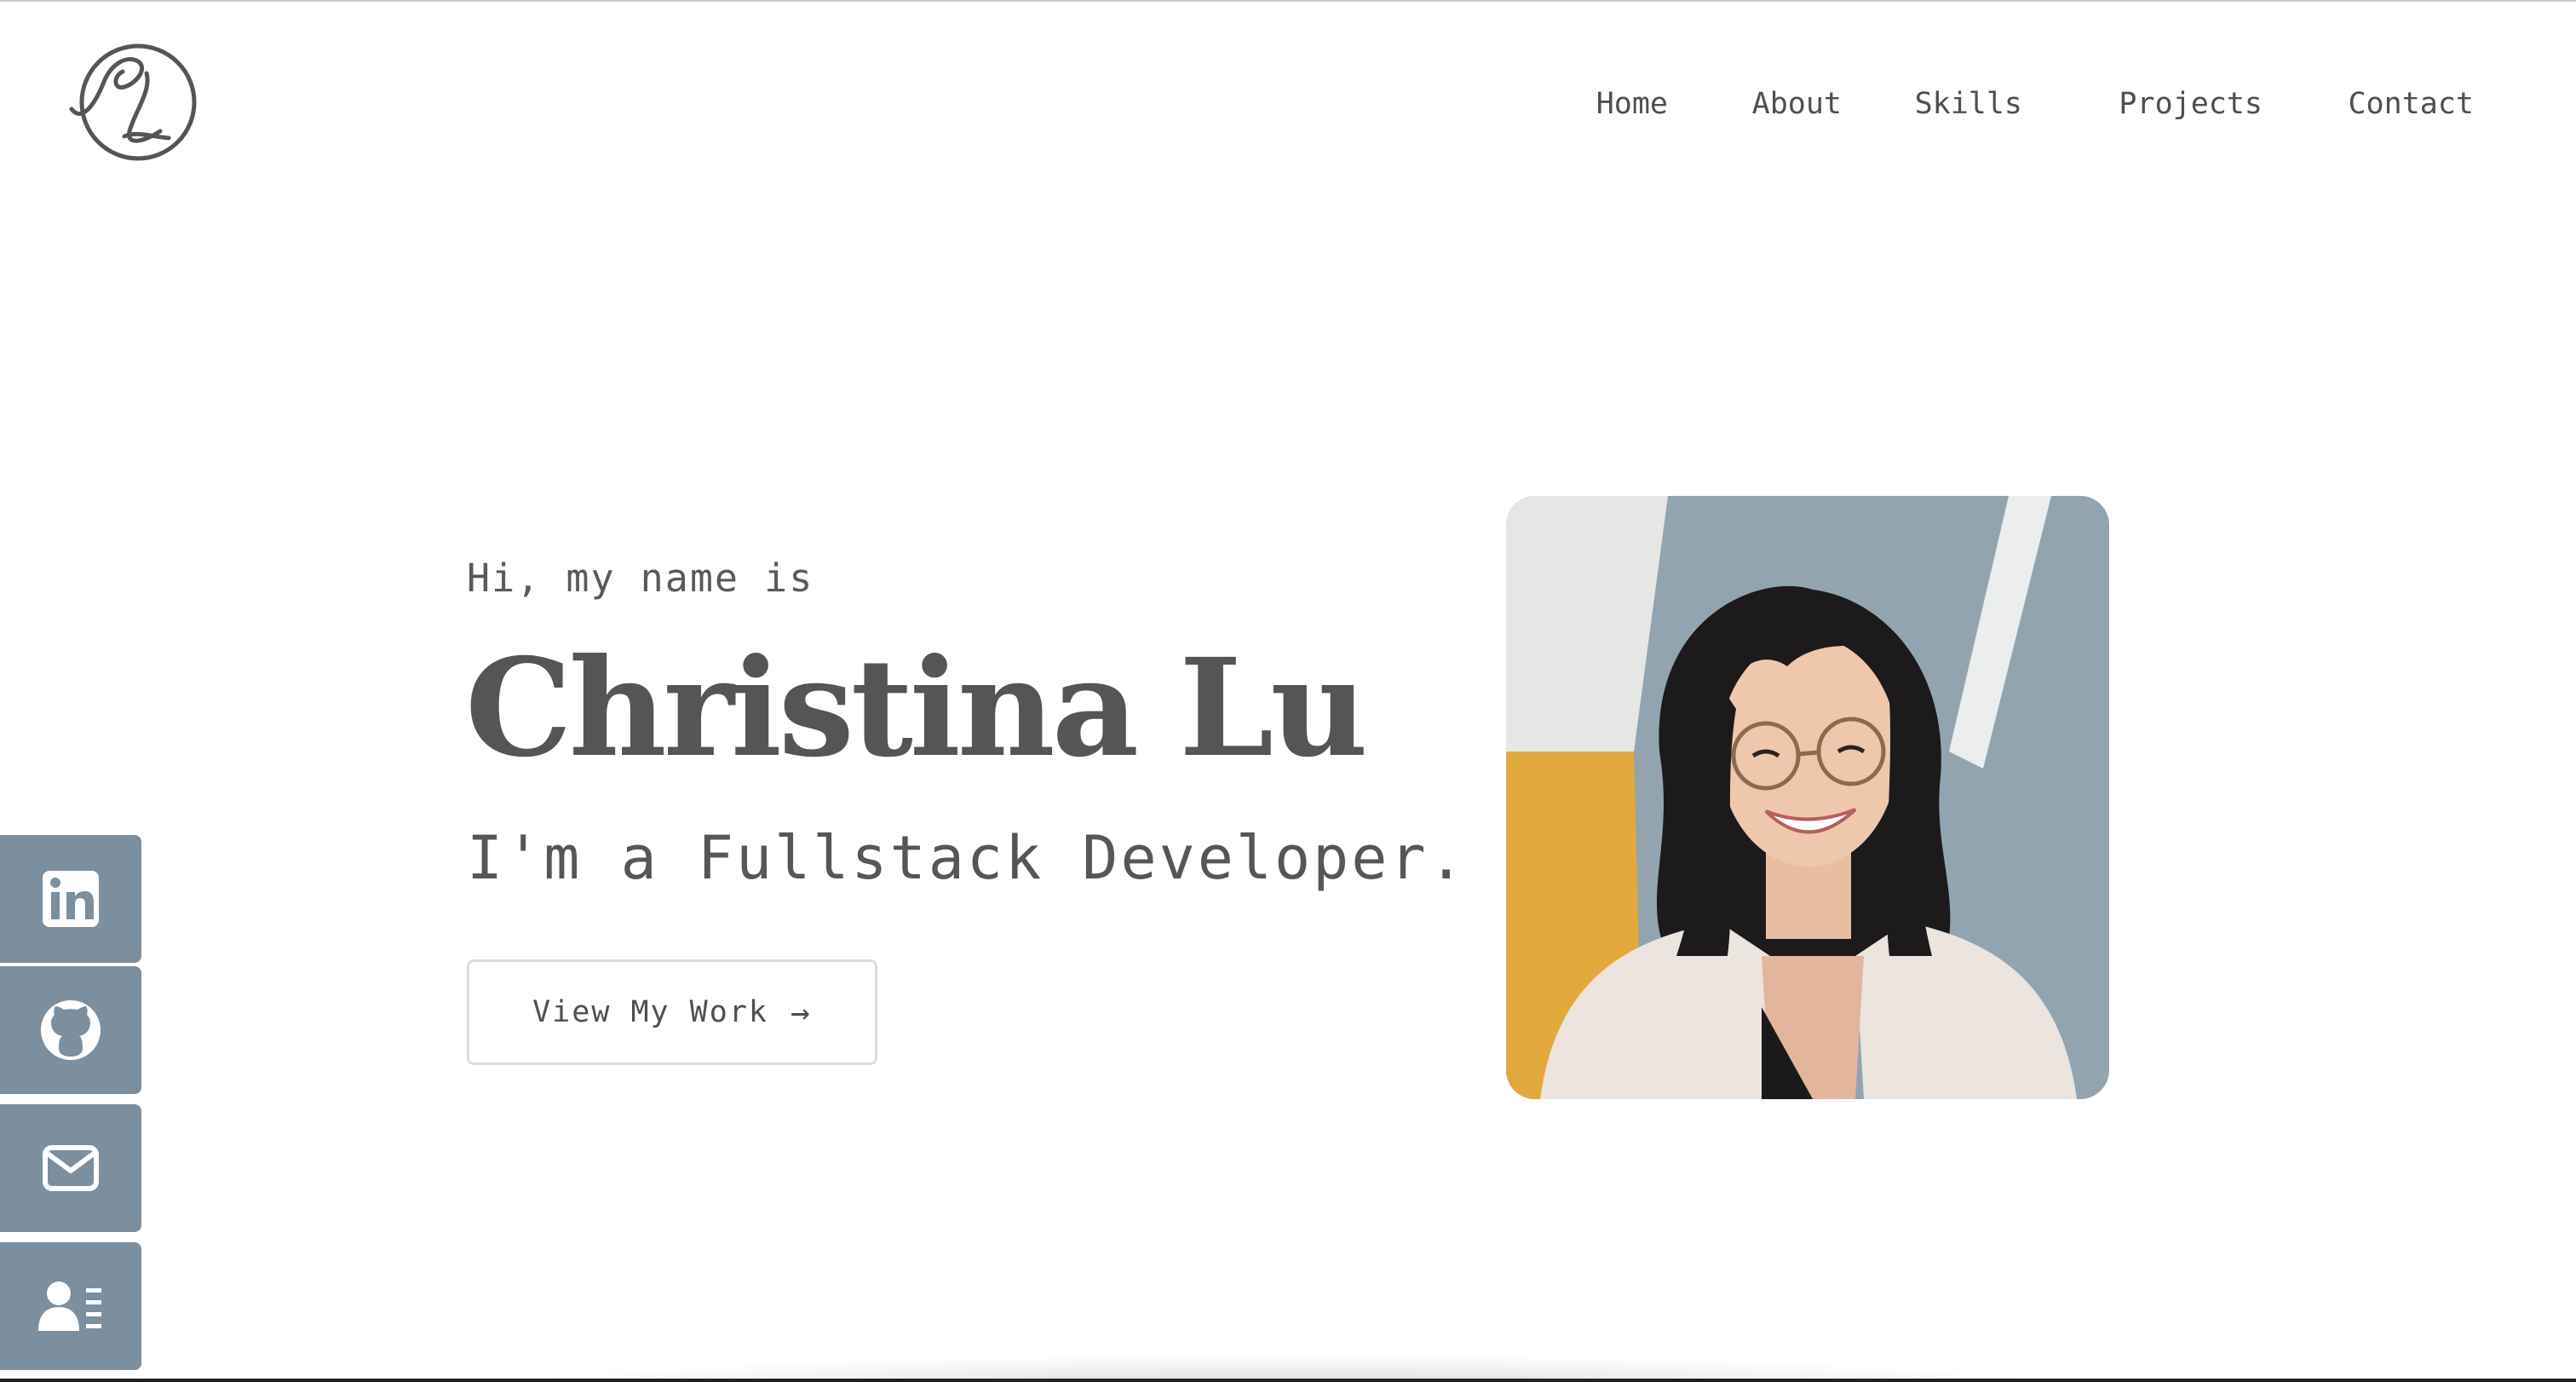  Describe the element at coordinates (1288, 1380) in the screenshot. I see `bottom-border` at that location.